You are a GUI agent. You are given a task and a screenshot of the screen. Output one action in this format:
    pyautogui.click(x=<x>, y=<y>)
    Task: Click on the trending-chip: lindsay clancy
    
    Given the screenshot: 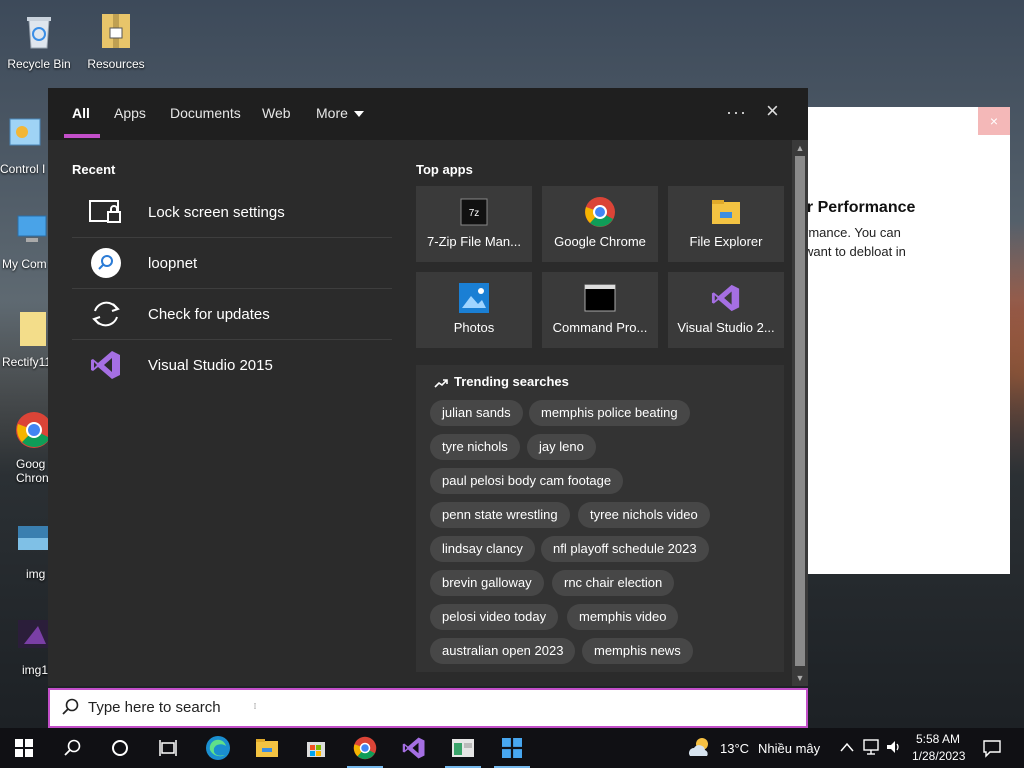 What is the action you would take?
    pyautogui.click(x=482, y=549)
    